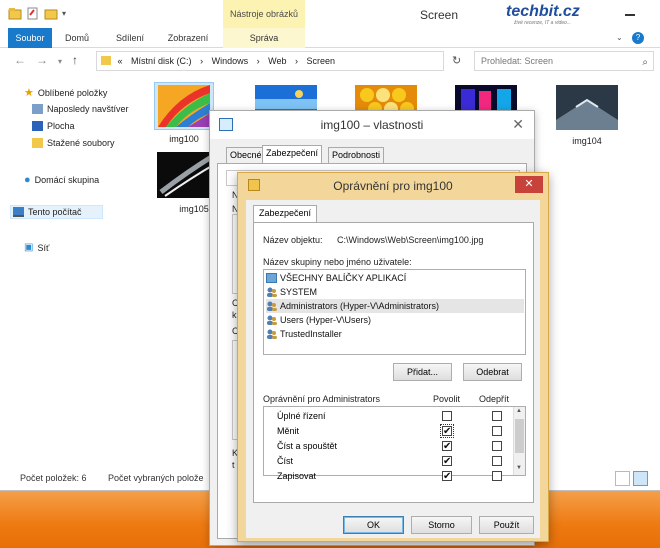 The width and height of the screenshot is (660, 548). I want to click on nav-this-pc-label: Tento počítač, so click(55, 212).